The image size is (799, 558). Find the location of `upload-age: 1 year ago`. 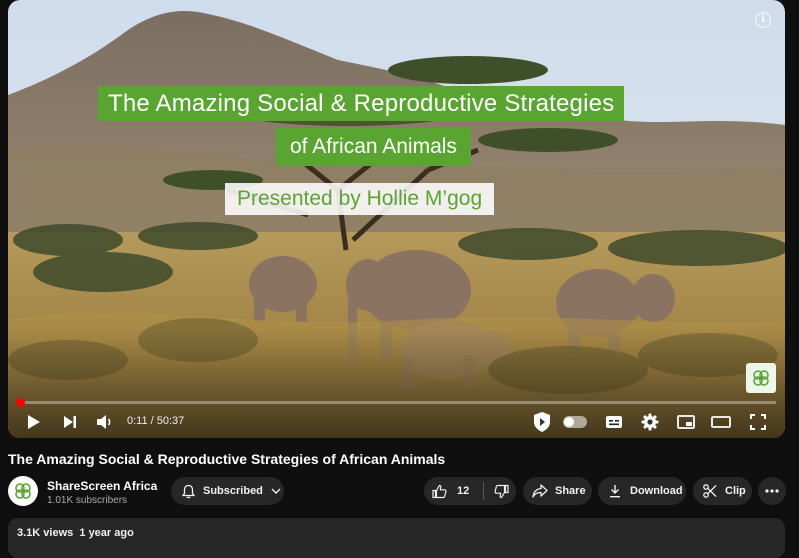

upload-age: 1 year ago is located at coordinates (106, 533).